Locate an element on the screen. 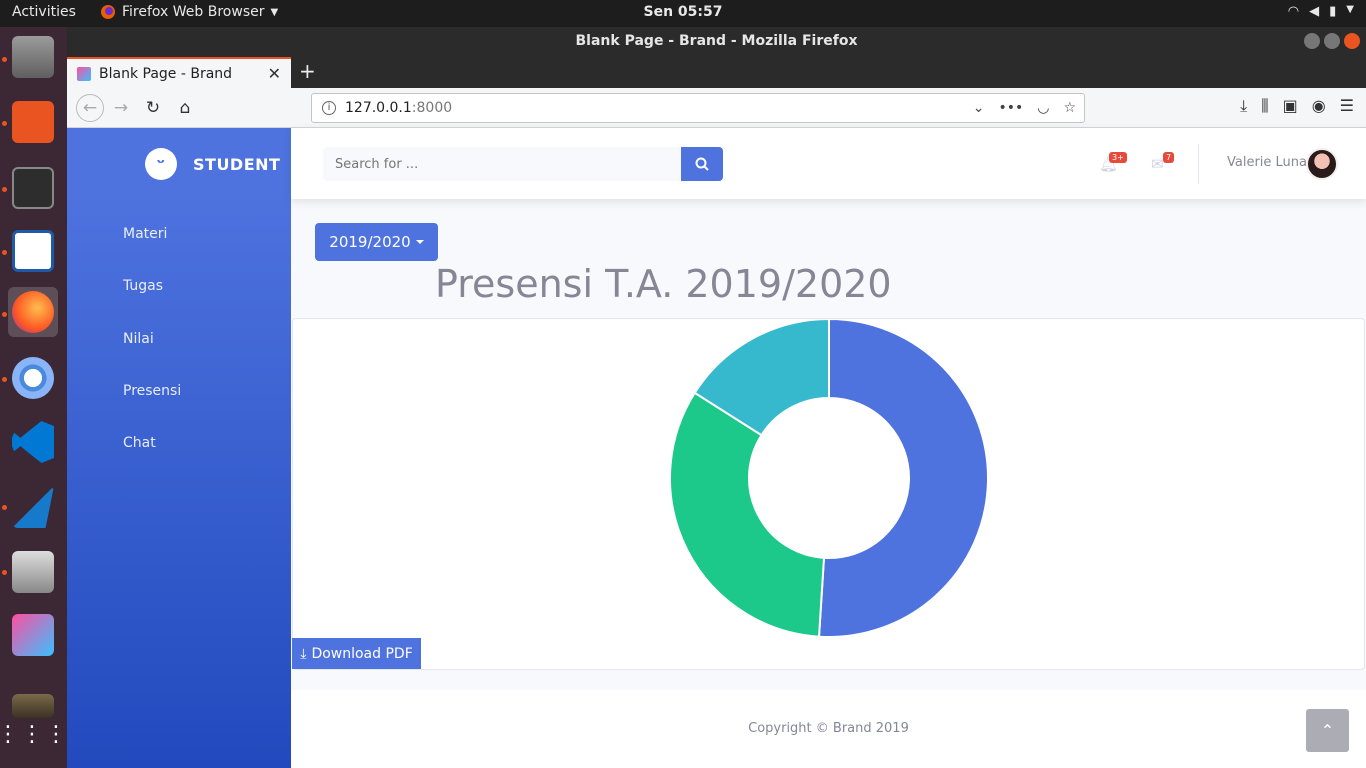  hamburger-menu-icon: ☰ is located at coordinates (1347, 106).